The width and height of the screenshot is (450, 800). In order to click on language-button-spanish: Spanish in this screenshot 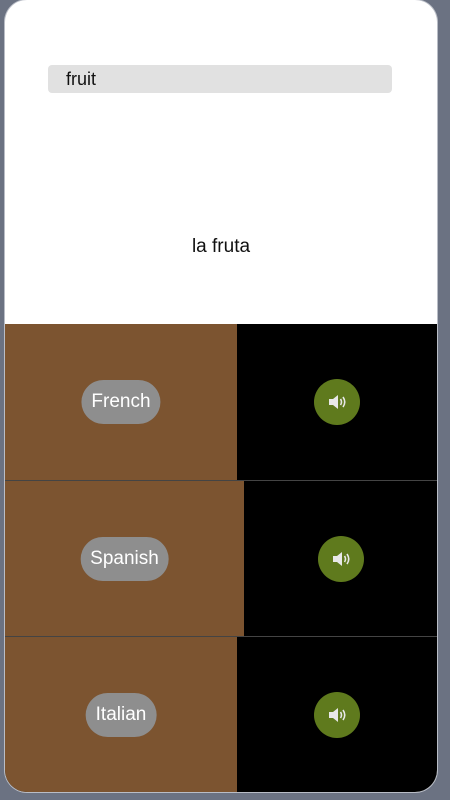, I will do `click(124, 559)`.